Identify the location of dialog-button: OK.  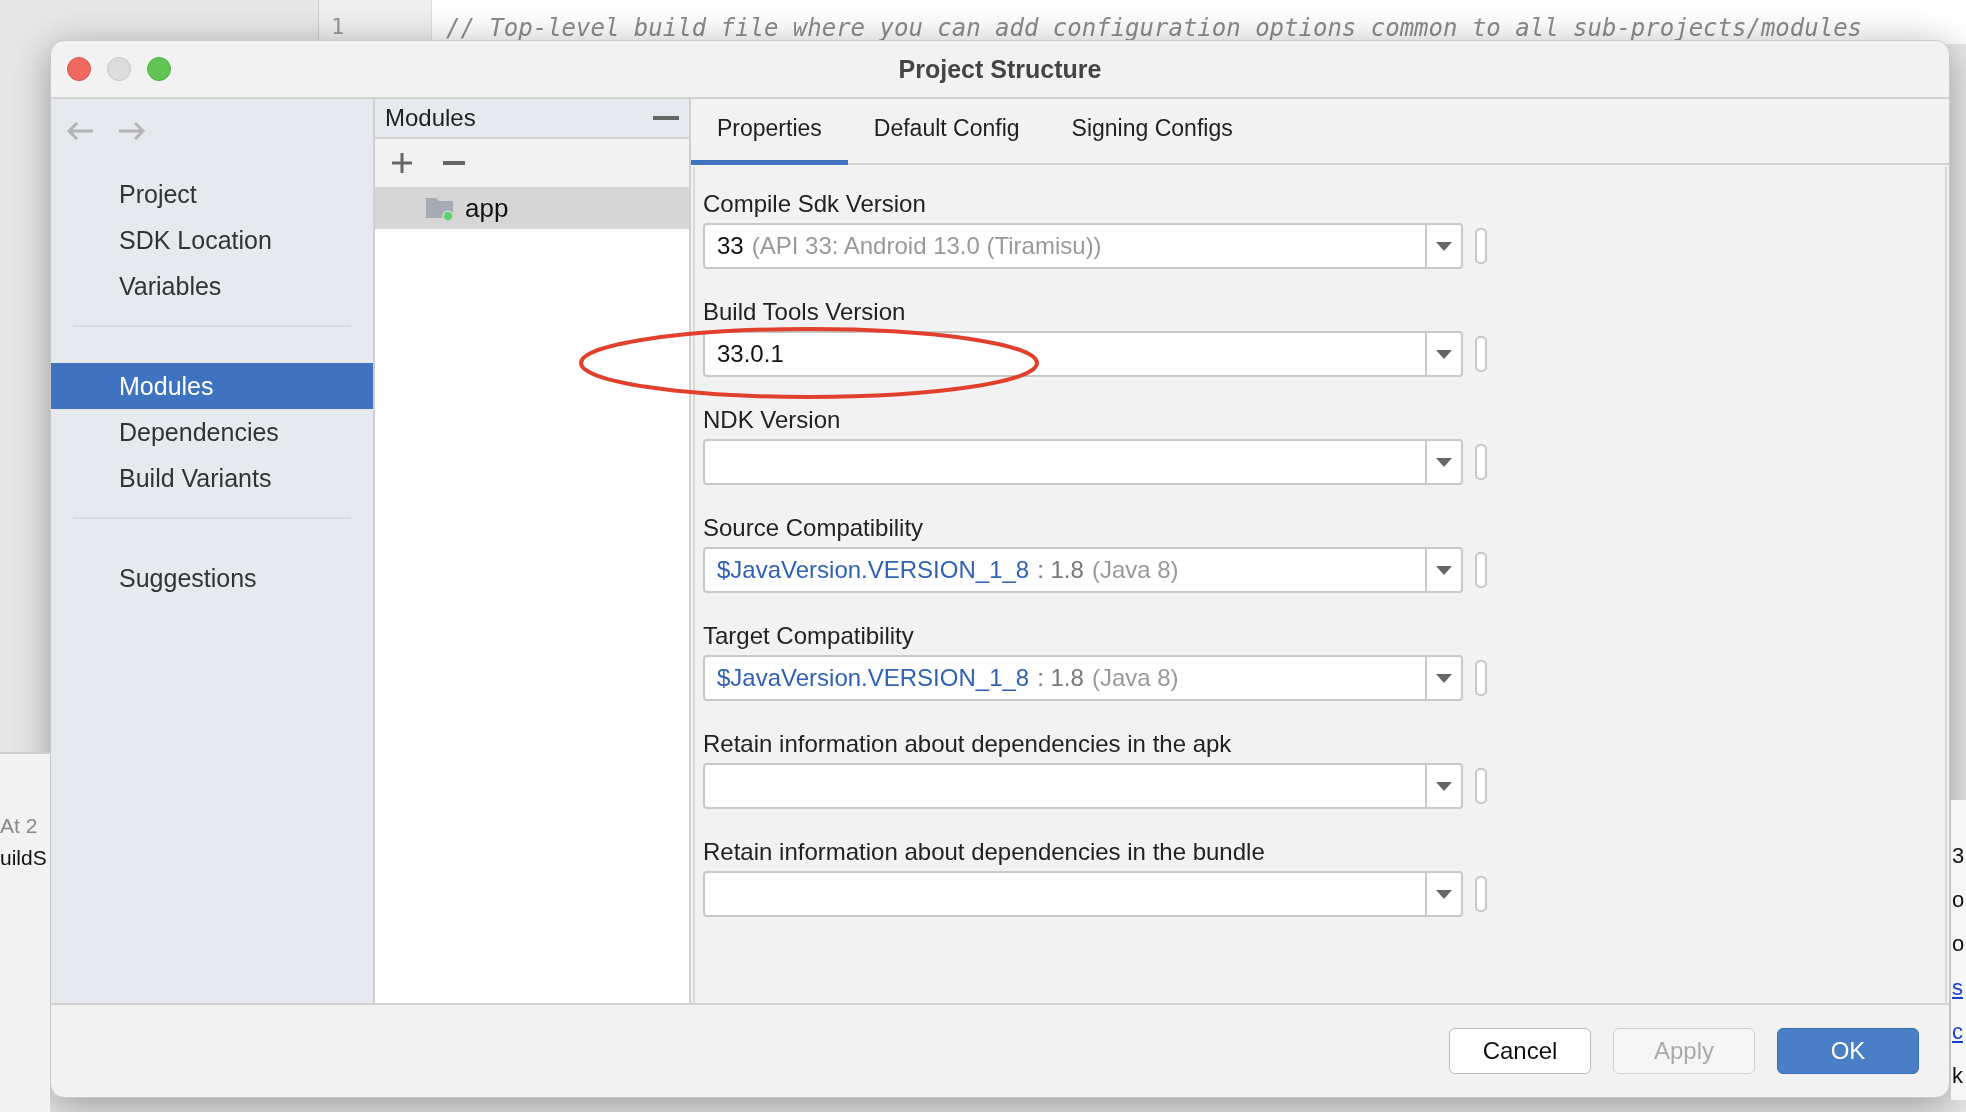
(1848, 1051).